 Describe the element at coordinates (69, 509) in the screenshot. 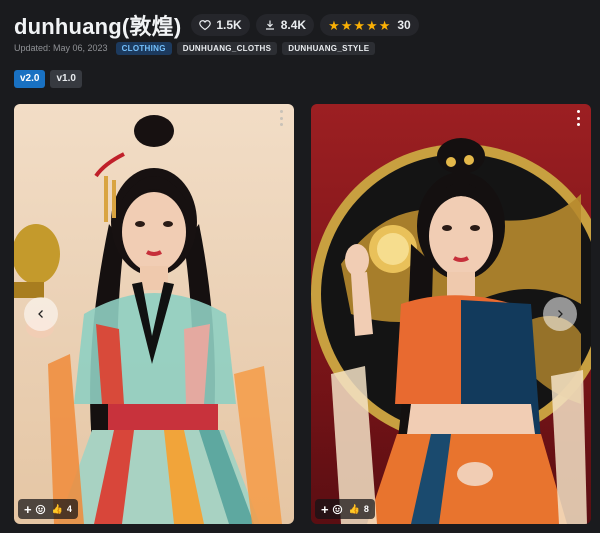

I see `reaction-count: 4` at that location.